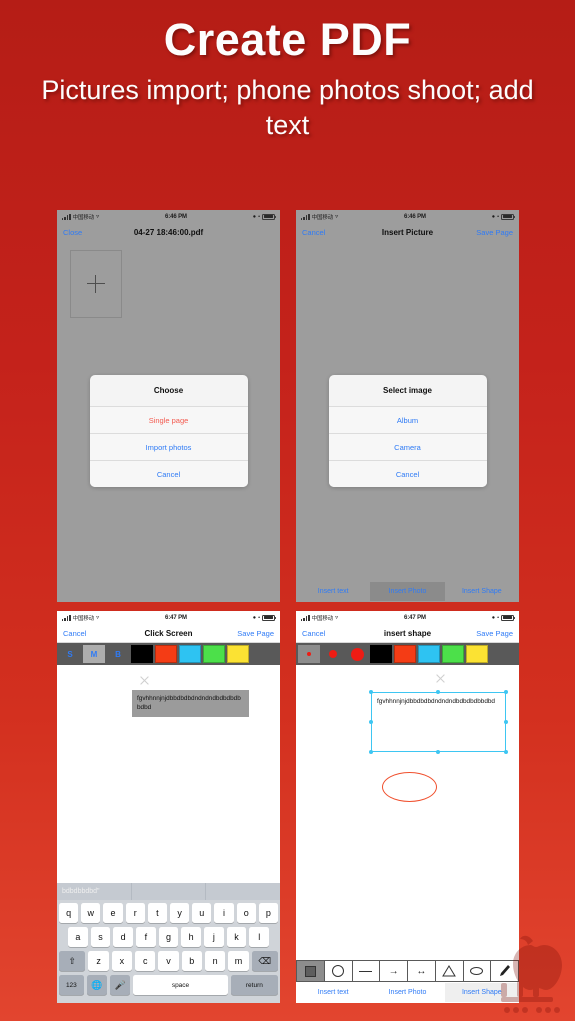 This screenshot has width=575, height=1021. I want to click on resize-handle-bl, so click(371, 752).